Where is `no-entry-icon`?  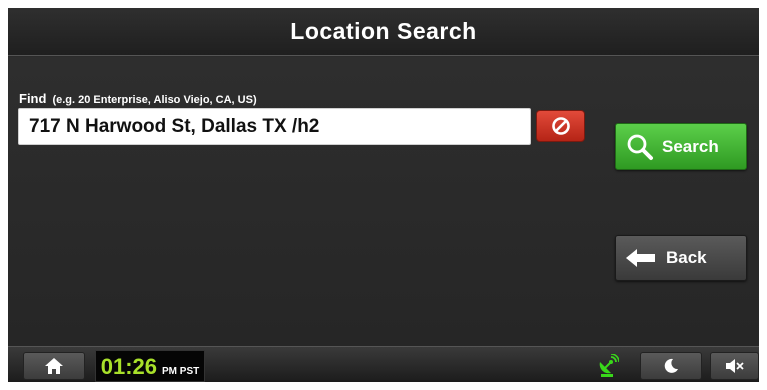 no-entry-icon is located at coordinates (560, 126).